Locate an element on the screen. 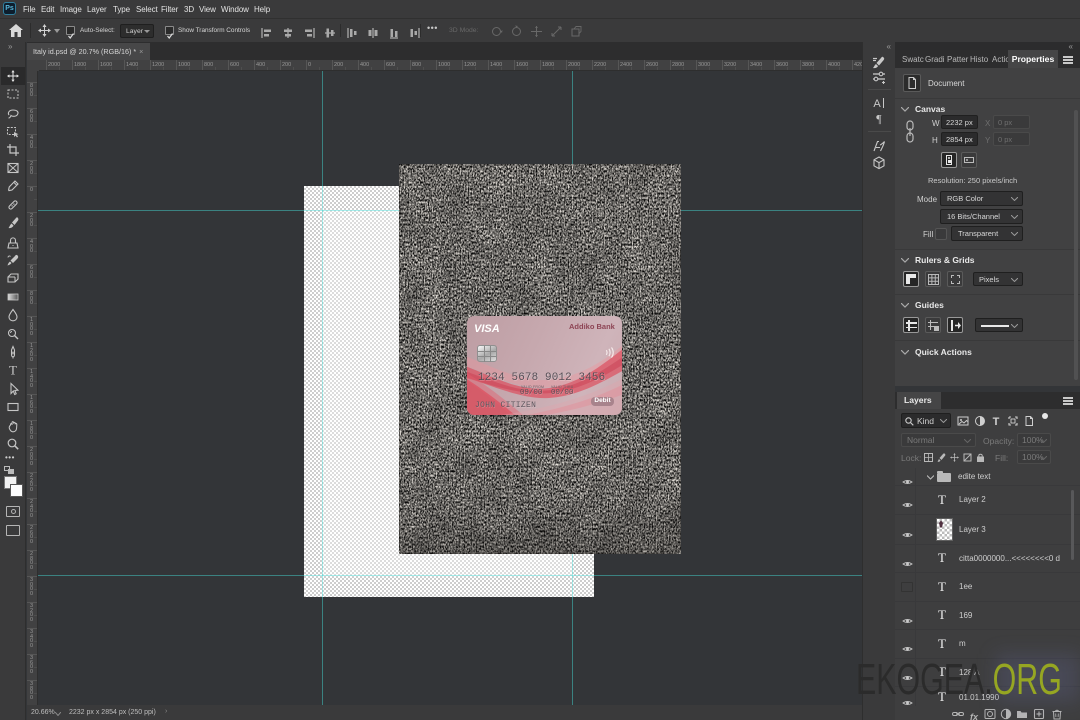 Image resolution: width=1080 pixels, height=720 pixels. svg-text: A is located at coordinates (877, 104).